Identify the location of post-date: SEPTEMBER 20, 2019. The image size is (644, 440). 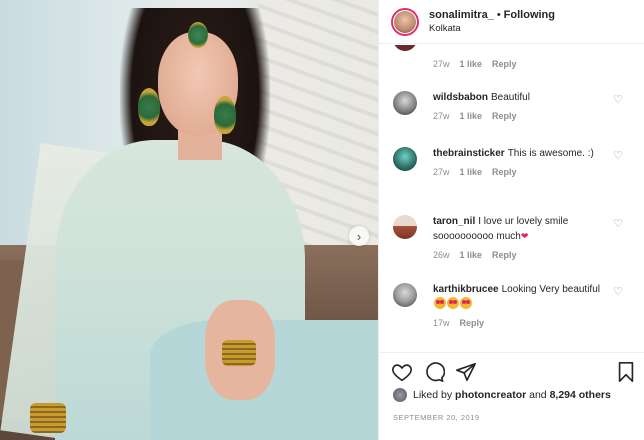
(436, 417).